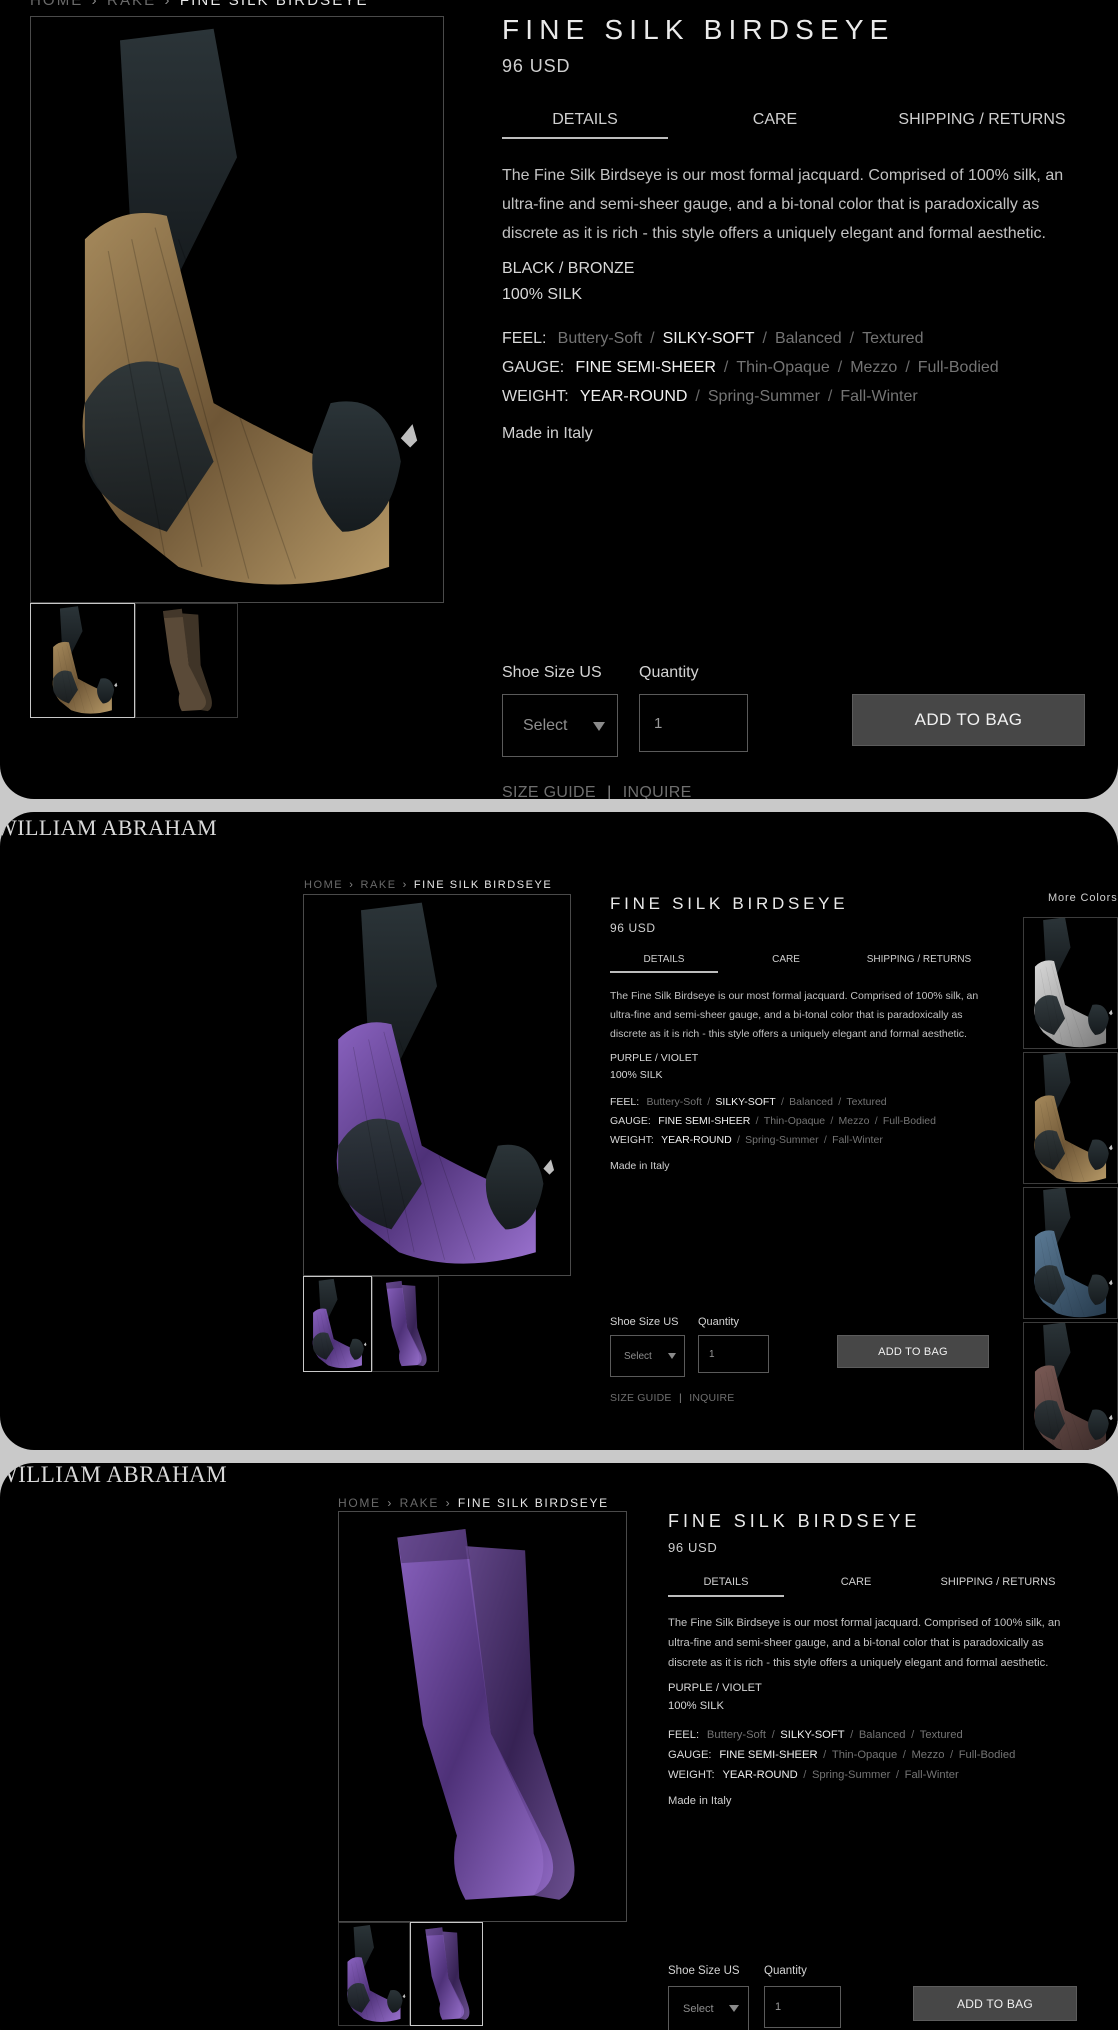 The width and height of the screenshot is (1118, 2030). What do you see at coordinates (1070, 1253) in the screenshot?
I see `swatch-blue-sock` at bounding box center [1070, 1253].